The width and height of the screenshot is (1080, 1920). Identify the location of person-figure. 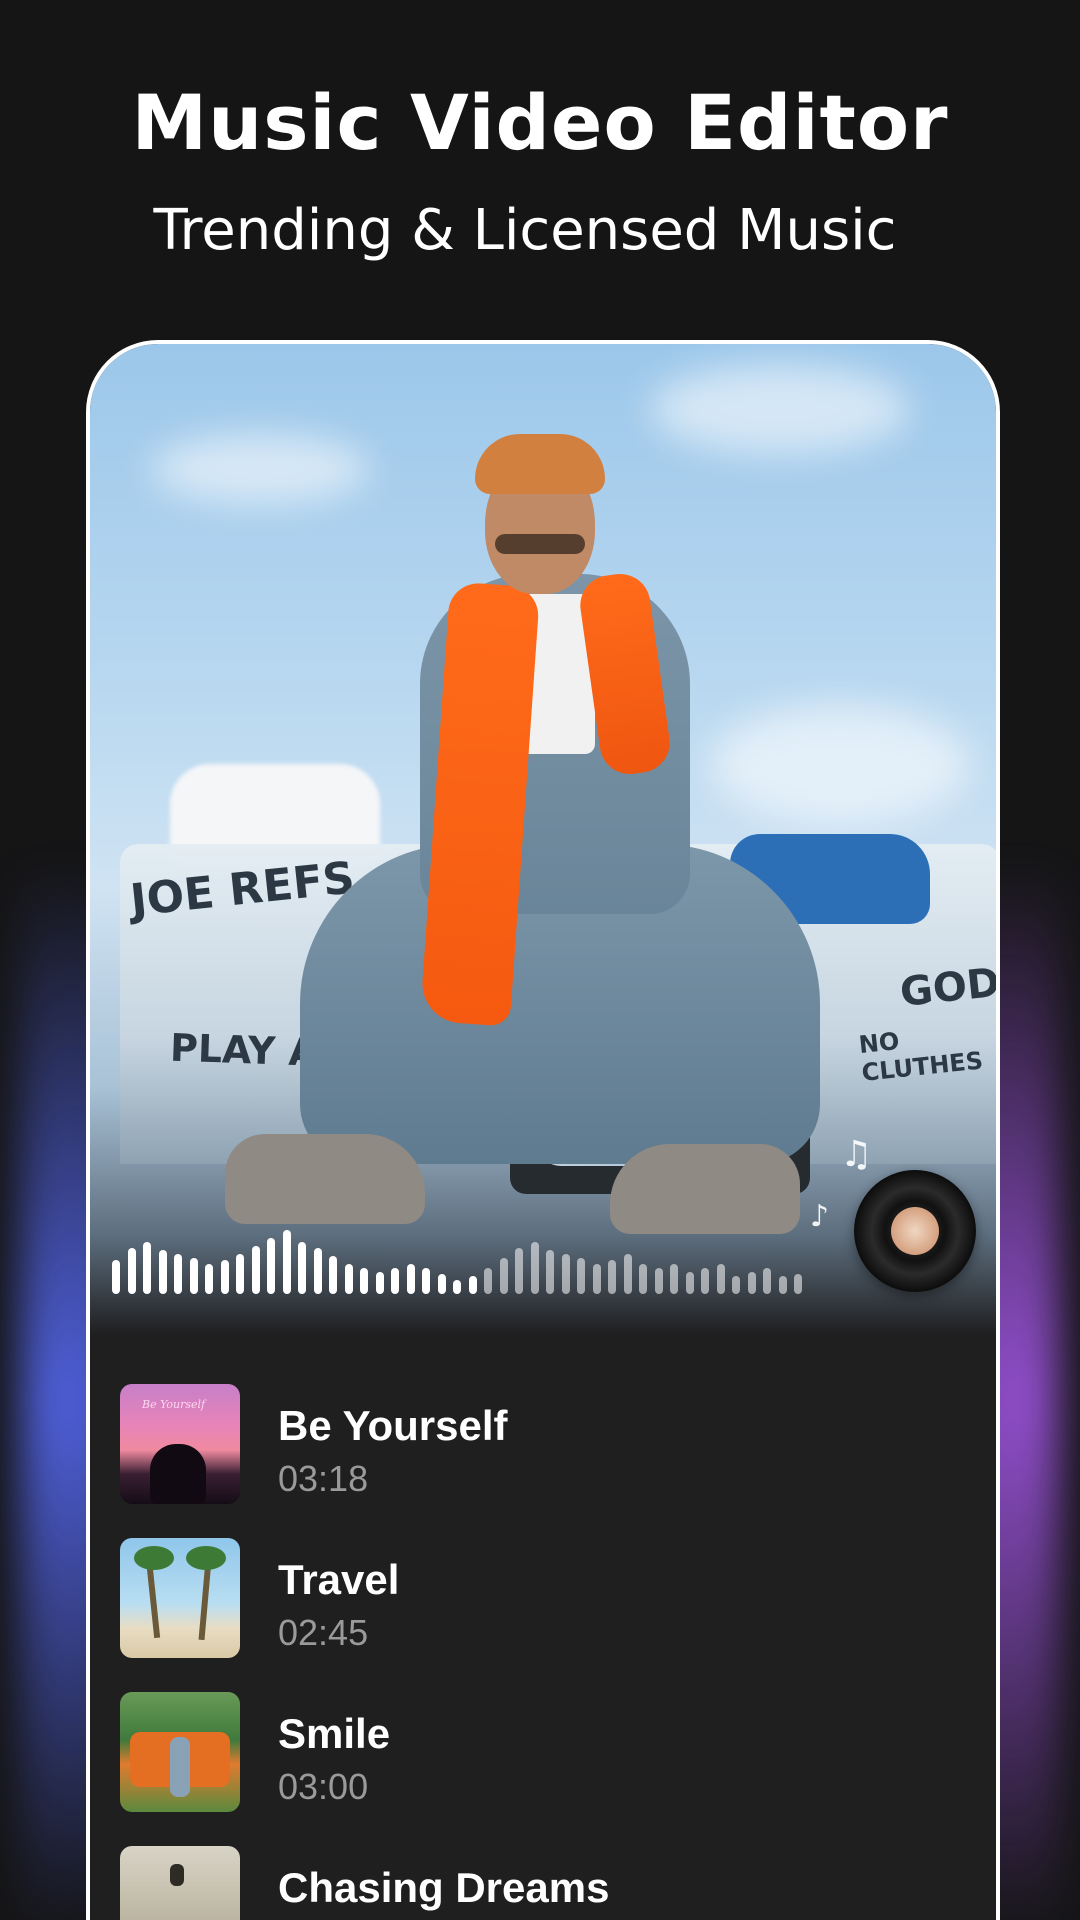
(180, 1767).